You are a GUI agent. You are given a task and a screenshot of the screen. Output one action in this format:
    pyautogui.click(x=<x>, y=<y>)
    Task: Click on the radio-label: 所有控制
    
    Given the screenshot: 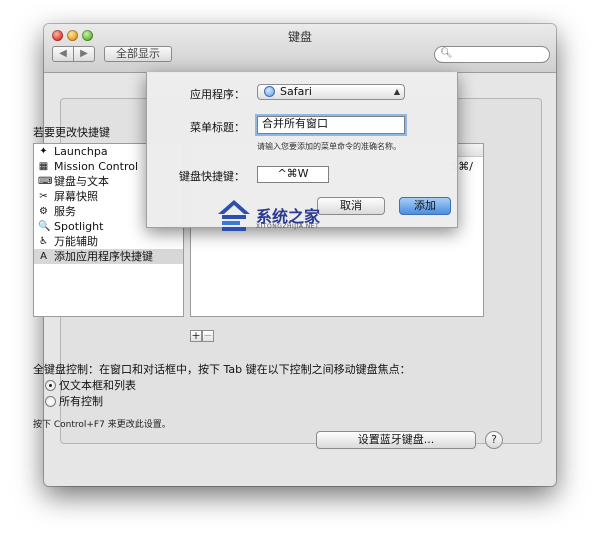 What is the action you would take?
    pyautogui.click(x=81, y=401)
    